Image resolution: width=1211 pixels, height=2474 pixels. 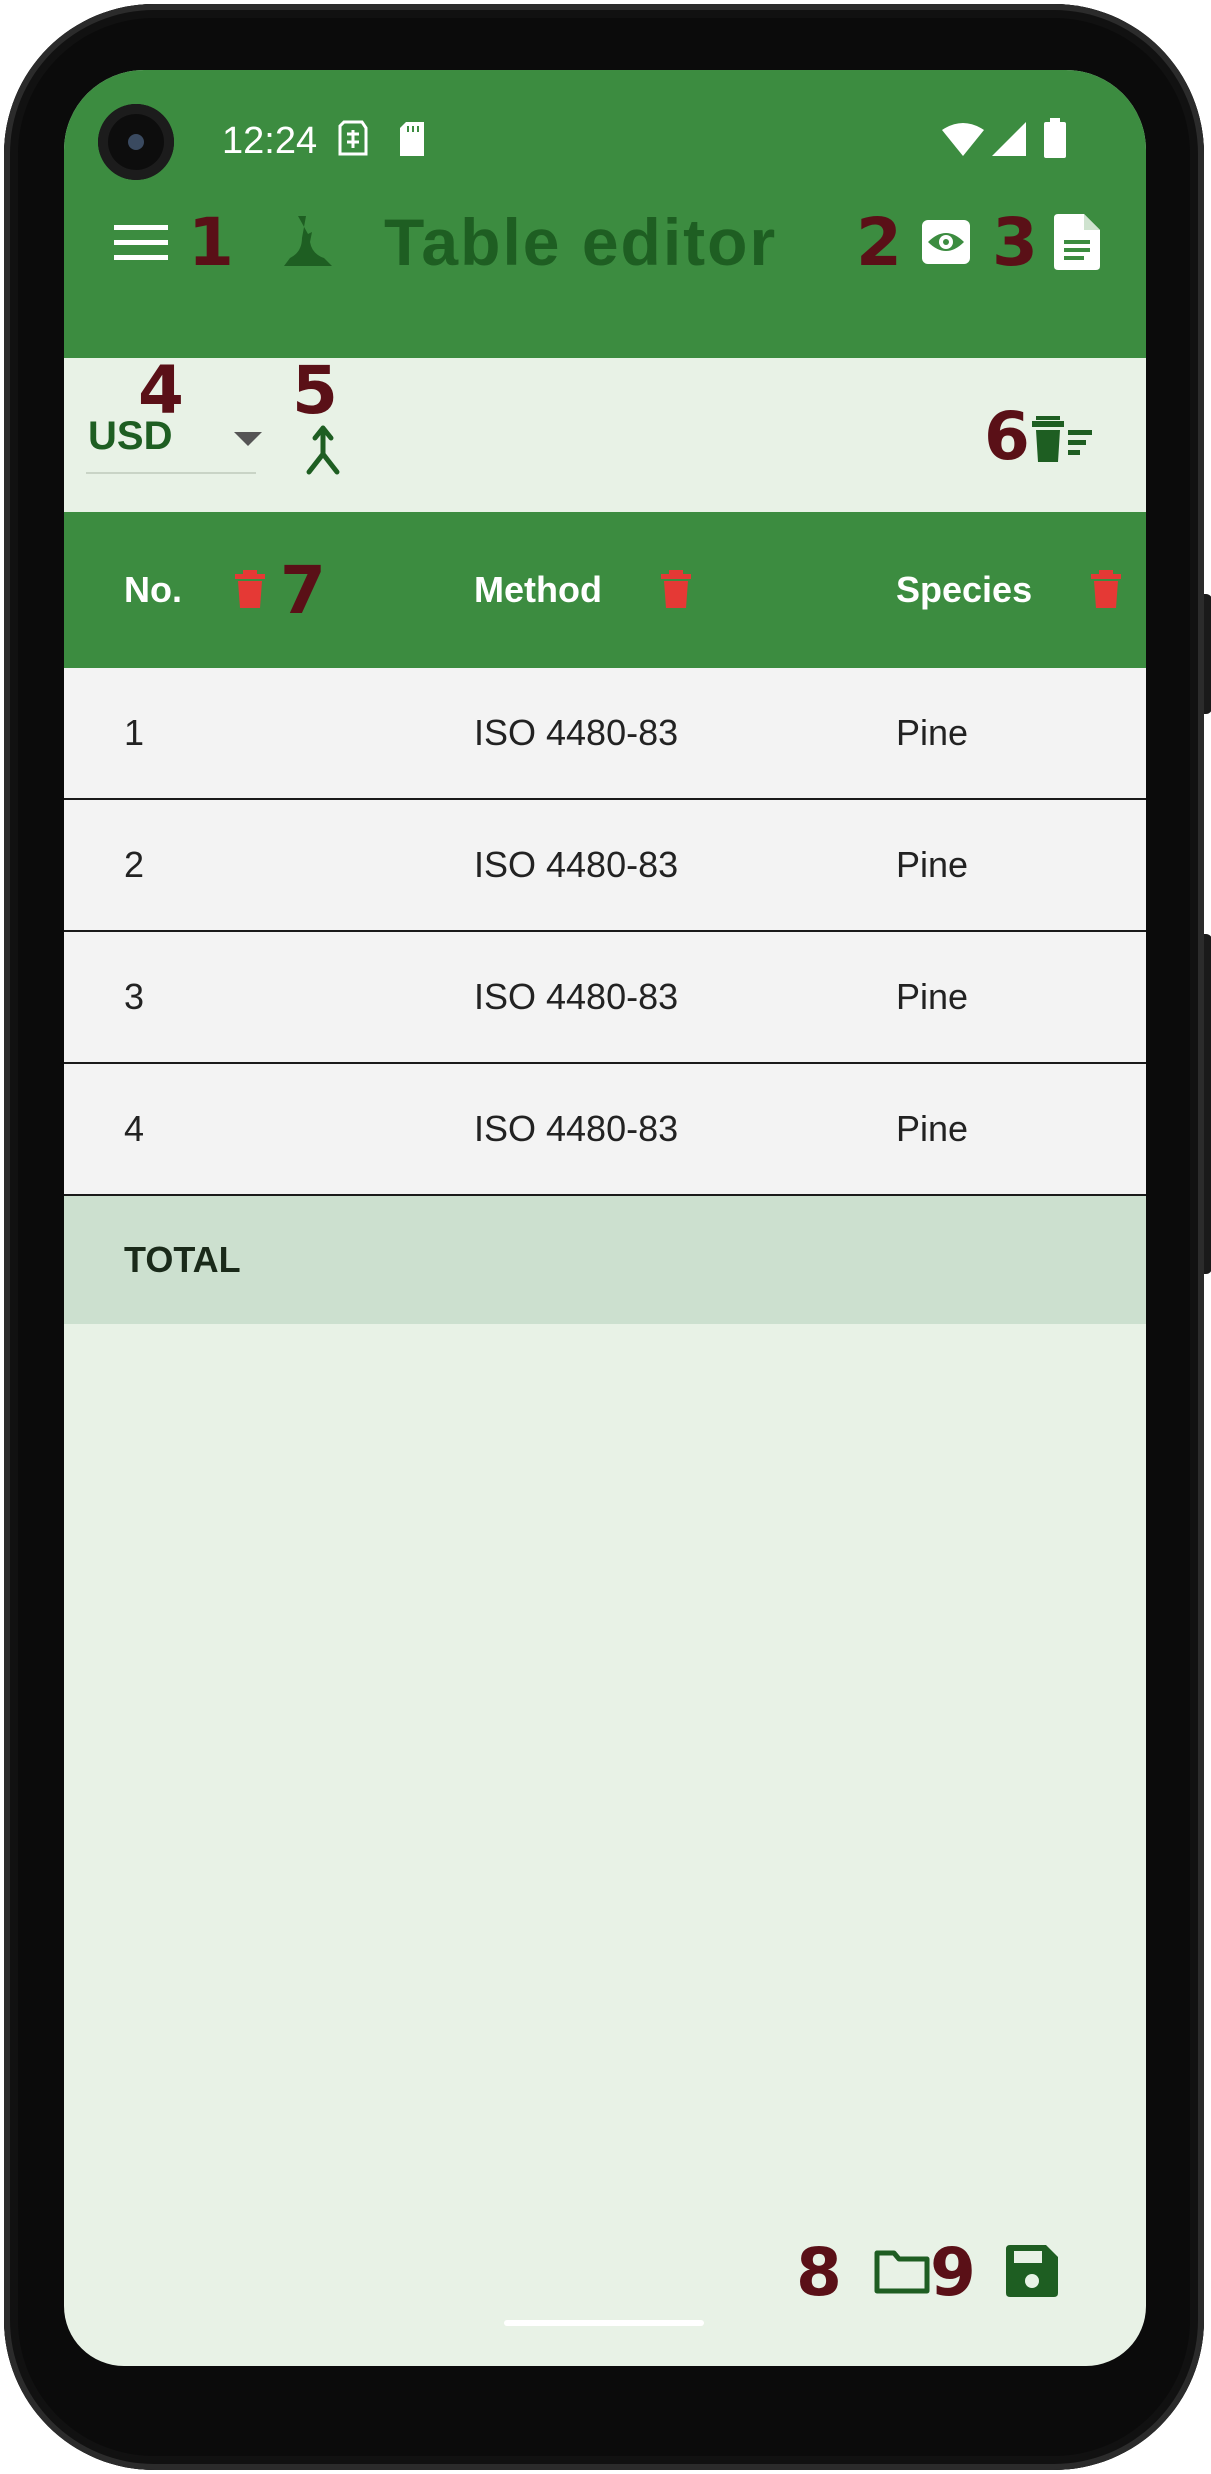 What do you see at coordinates (605, 435) in the screenshot?
I see `table-toolbar: 4 USD 5 6` at bounding box center [605, 435].